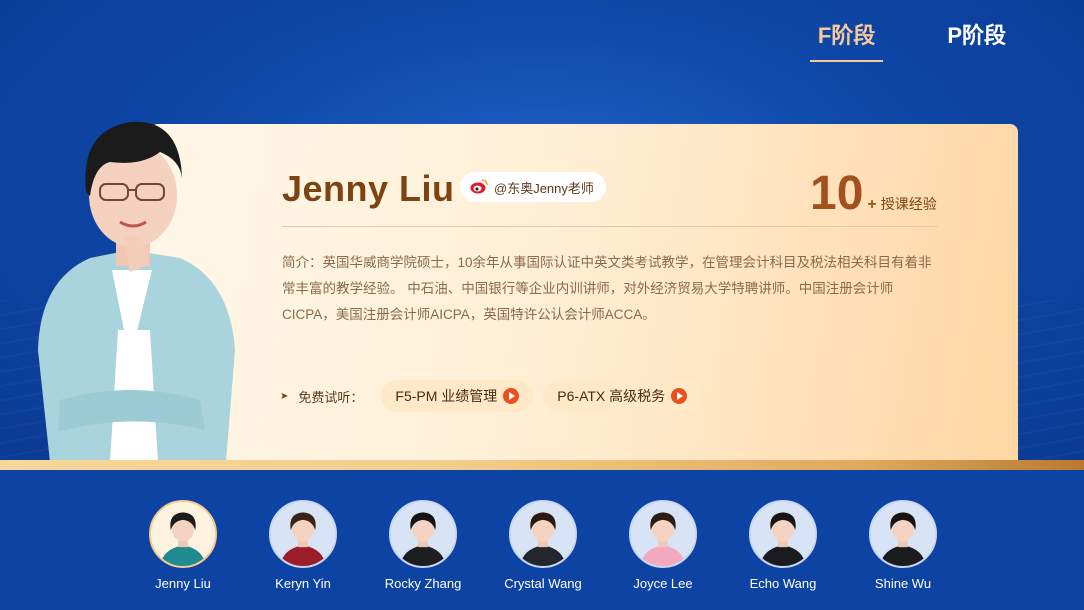 The width and height of the screenshot is (1084, 610). What do you see at coordinates (611, 396) in the screenshot?
I see `course-label: P6-ATX 高级税务` at bounding box center [611, 396].